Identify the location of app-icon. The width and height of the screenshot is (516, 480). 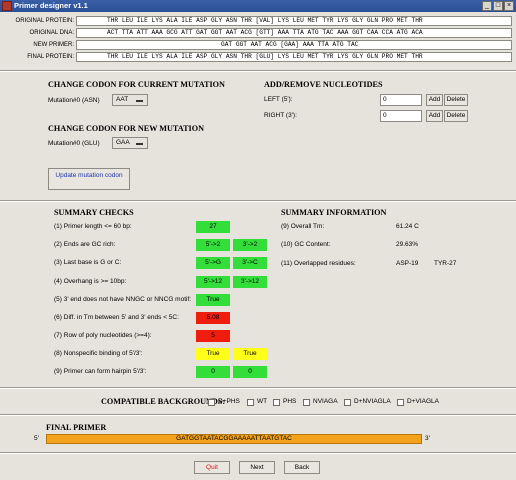
(7, 6).